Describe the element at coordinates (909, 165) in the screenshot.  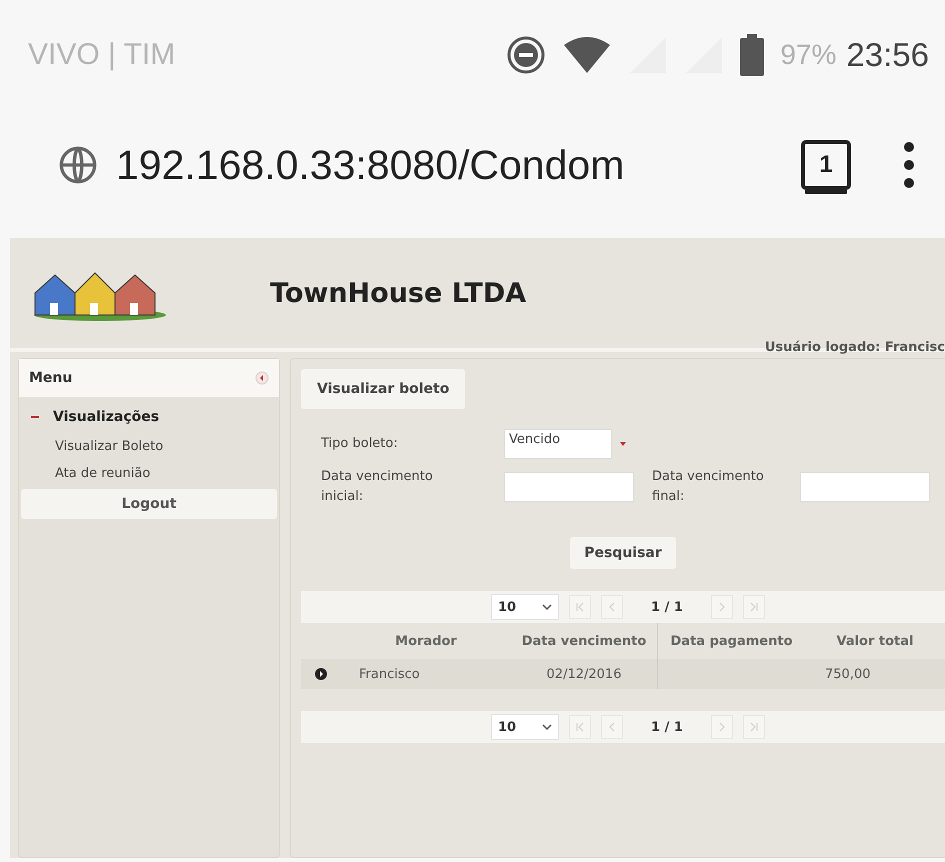
I see `more-menu-icon` at that location.